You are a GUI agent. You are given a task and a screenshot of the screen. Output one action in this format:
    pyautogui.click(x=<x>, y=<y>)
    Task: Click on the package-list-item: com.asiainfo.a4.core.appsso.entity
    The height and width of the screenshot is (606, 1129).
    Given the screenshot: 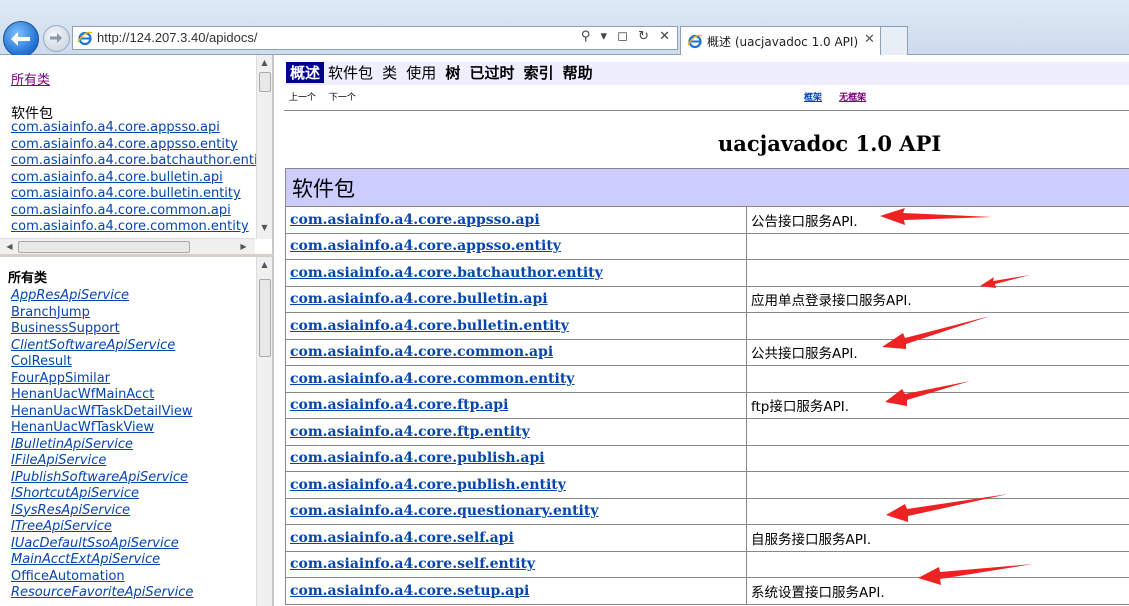 What is the action you would take?
    pyautogui.click(x=140, y=145)
    